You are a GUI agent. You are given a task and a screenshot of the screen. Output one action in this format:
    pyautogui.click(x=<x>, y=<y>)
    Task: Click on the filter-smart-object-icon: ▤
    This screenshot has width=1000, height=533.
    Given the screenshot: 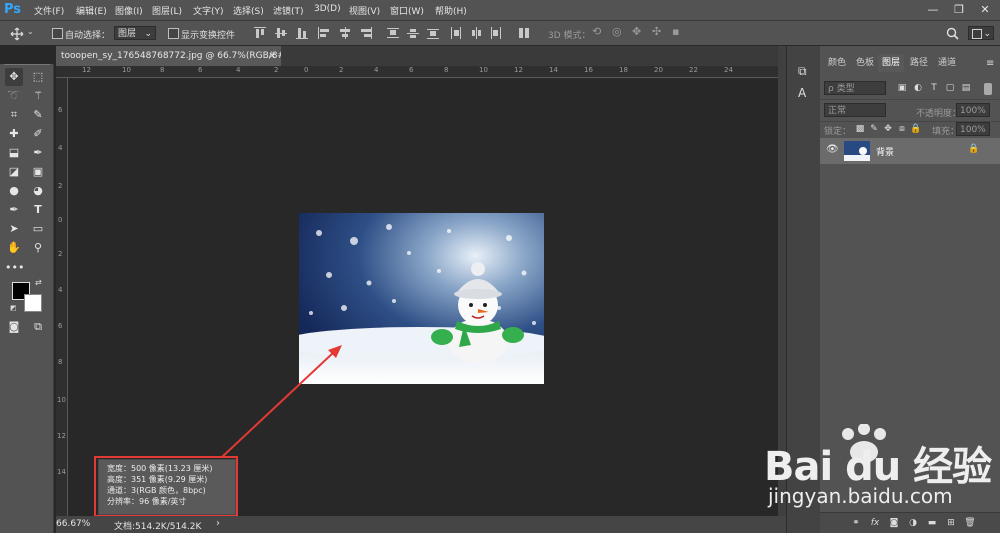 What is the action you would take?
    pyautogui.click(x=966, y=88)
    